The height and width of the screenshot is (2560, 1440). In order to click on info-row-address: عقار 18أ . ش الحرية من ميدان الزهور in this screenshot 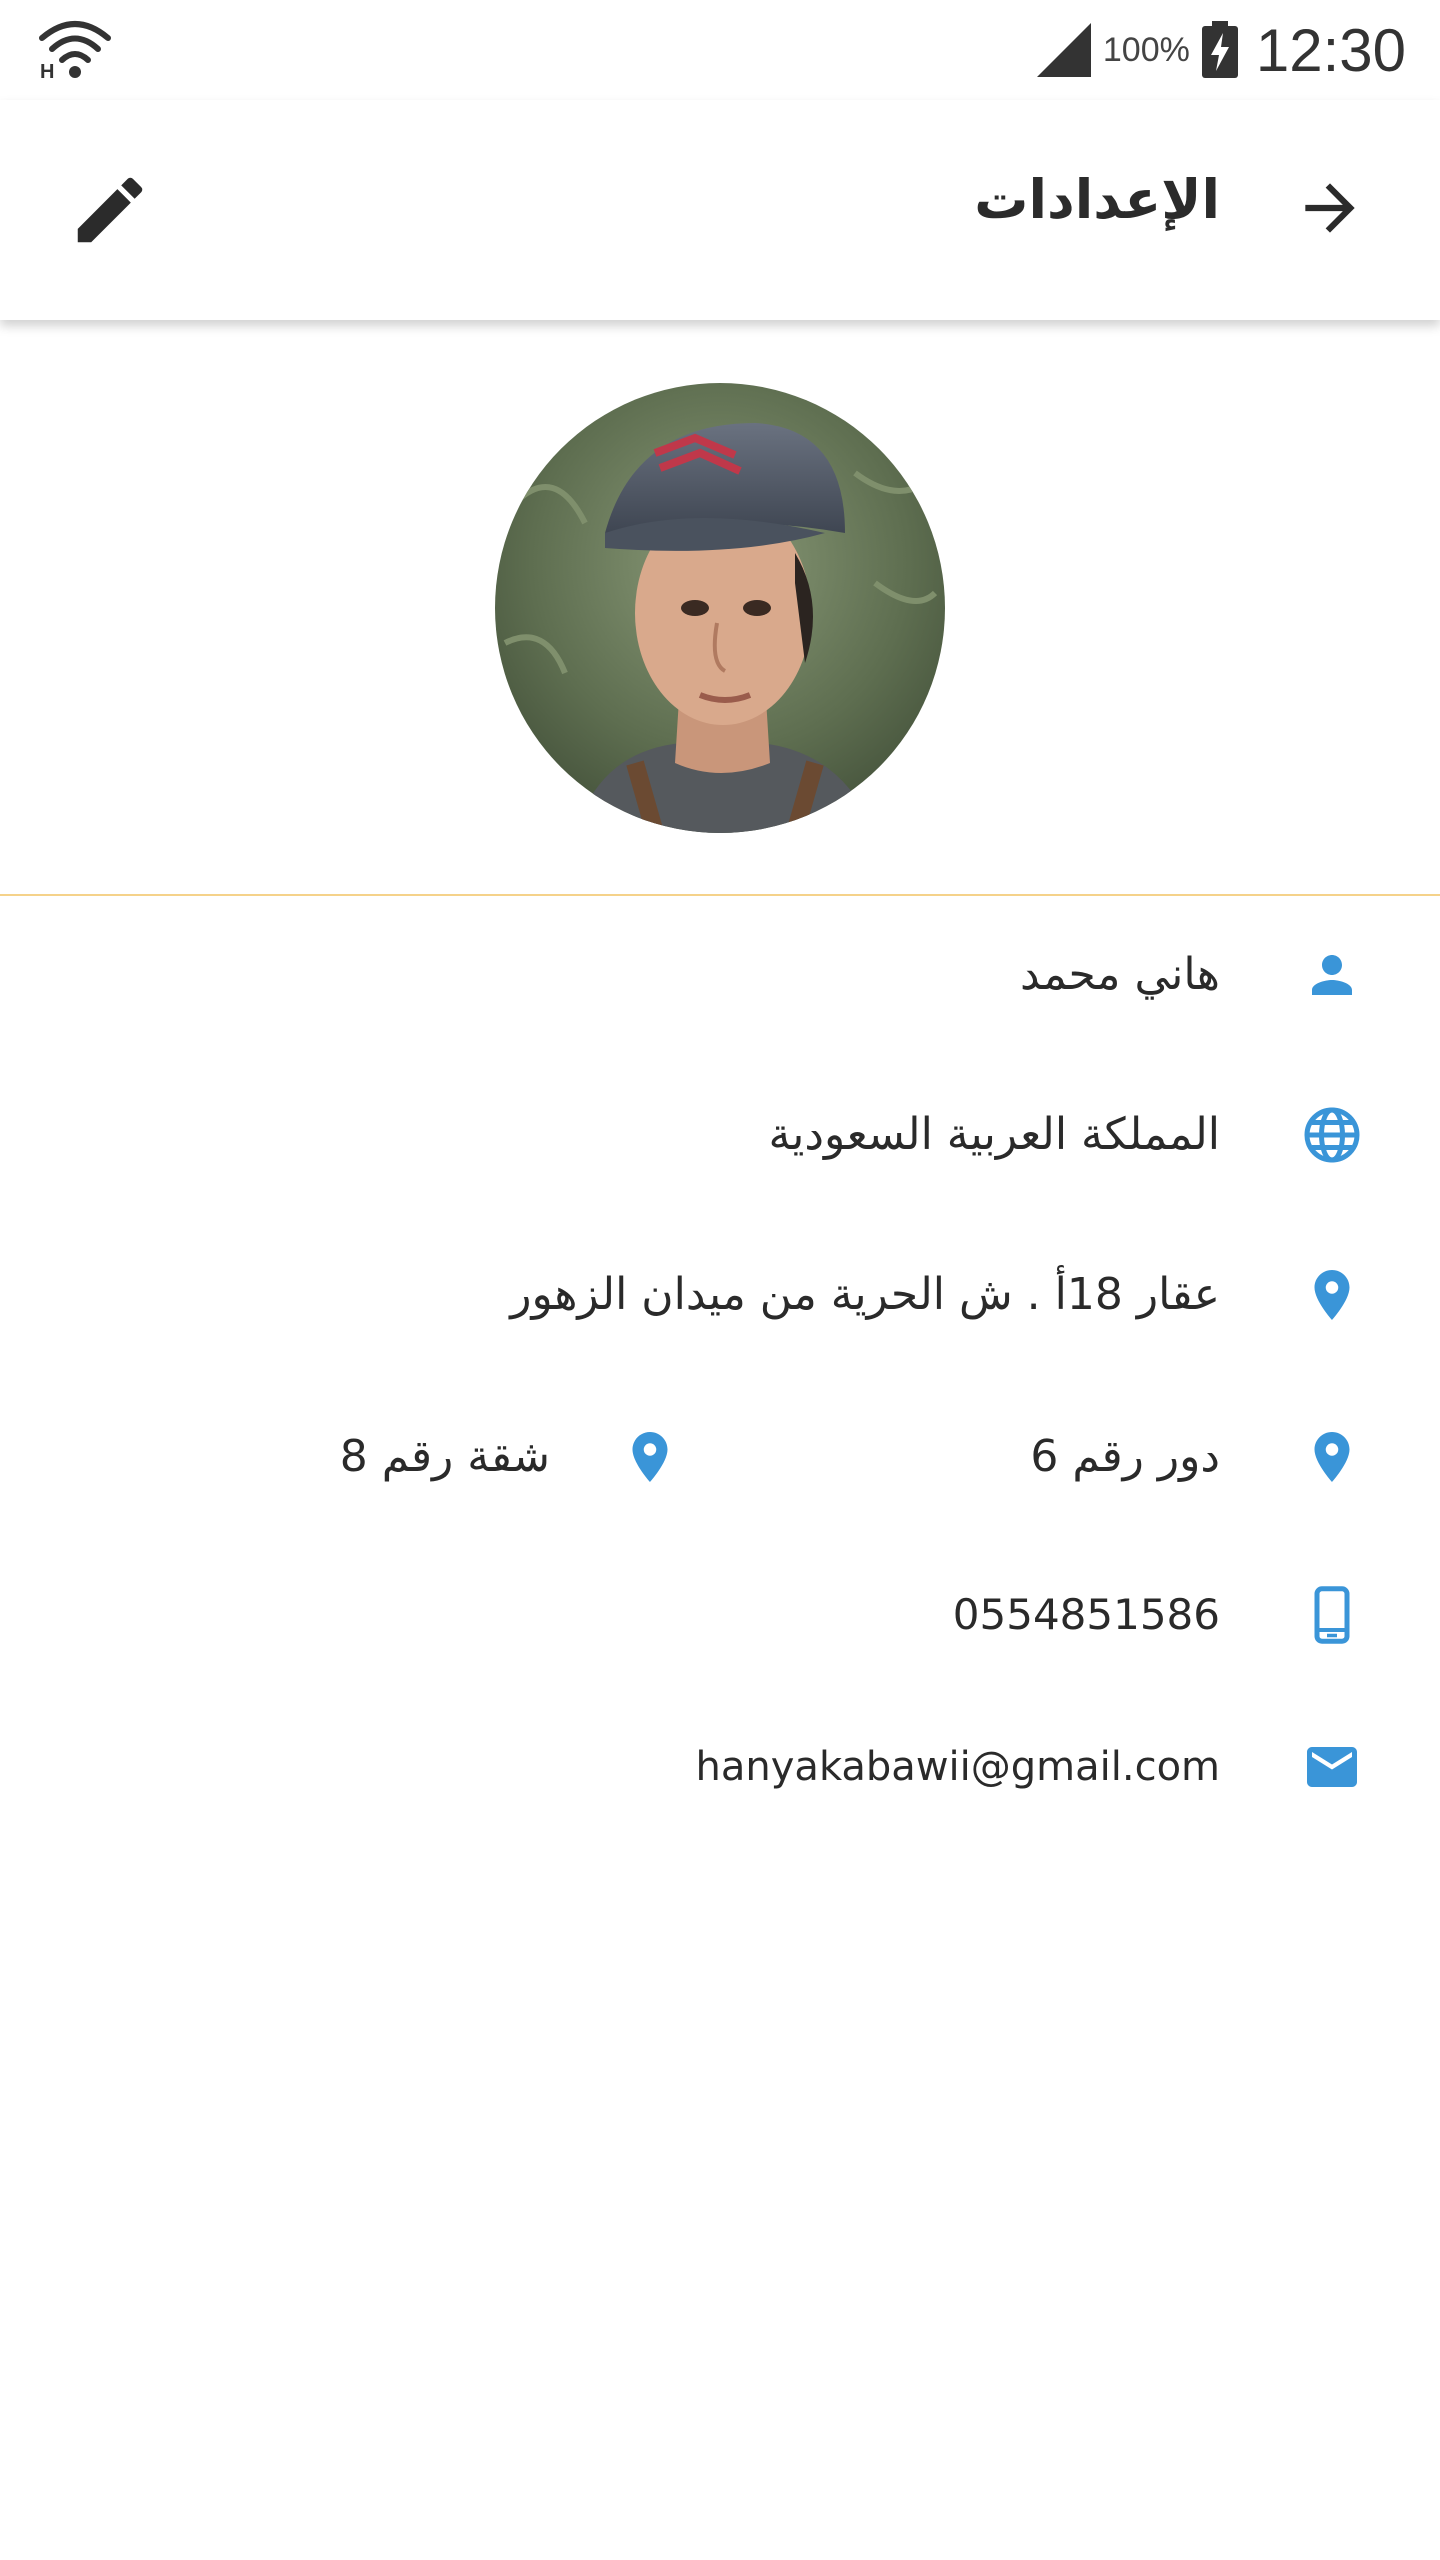, I will do `click(720, 1295)`.